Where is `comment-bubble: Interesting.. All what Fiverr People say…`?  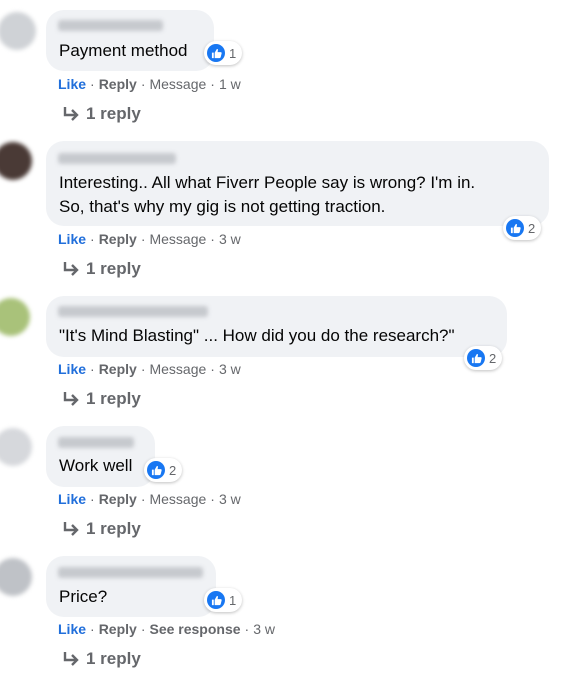 comment-bubble: Interesting.. All what Fiverr People say… is located at coordinates (297, 183).